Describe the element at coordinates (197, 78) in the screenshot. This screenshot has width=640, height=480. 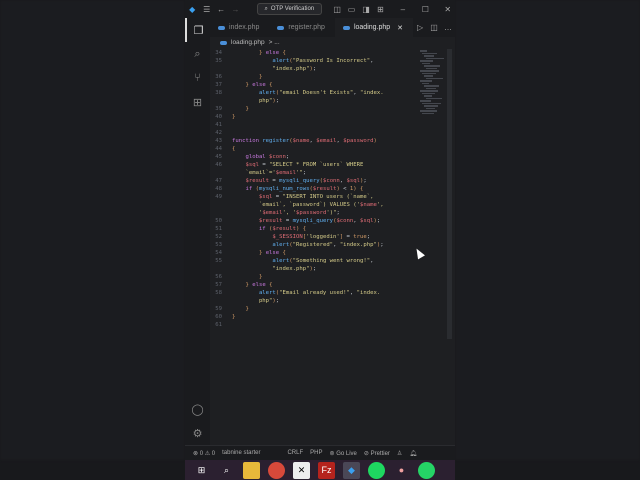
I see `source-control-icon: ⑂` at that location.